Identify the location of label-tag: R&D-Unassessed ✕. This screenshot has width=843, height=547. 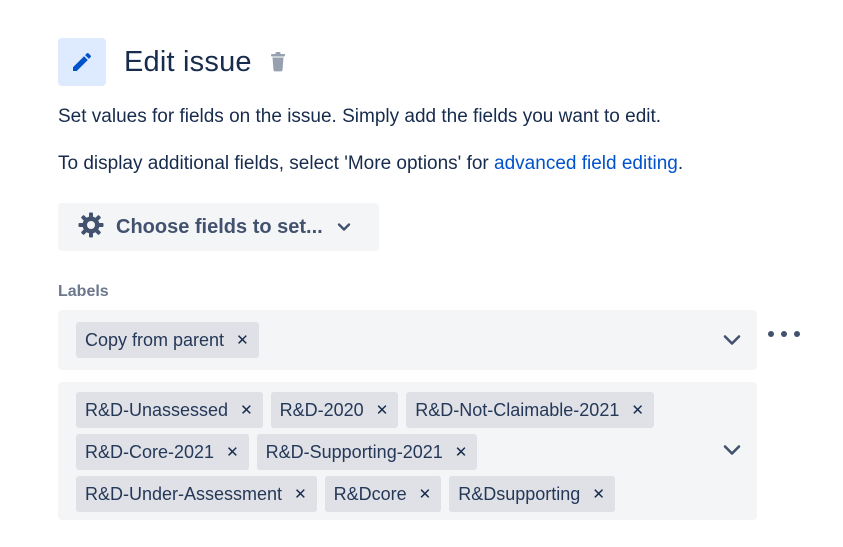
(169, 410).